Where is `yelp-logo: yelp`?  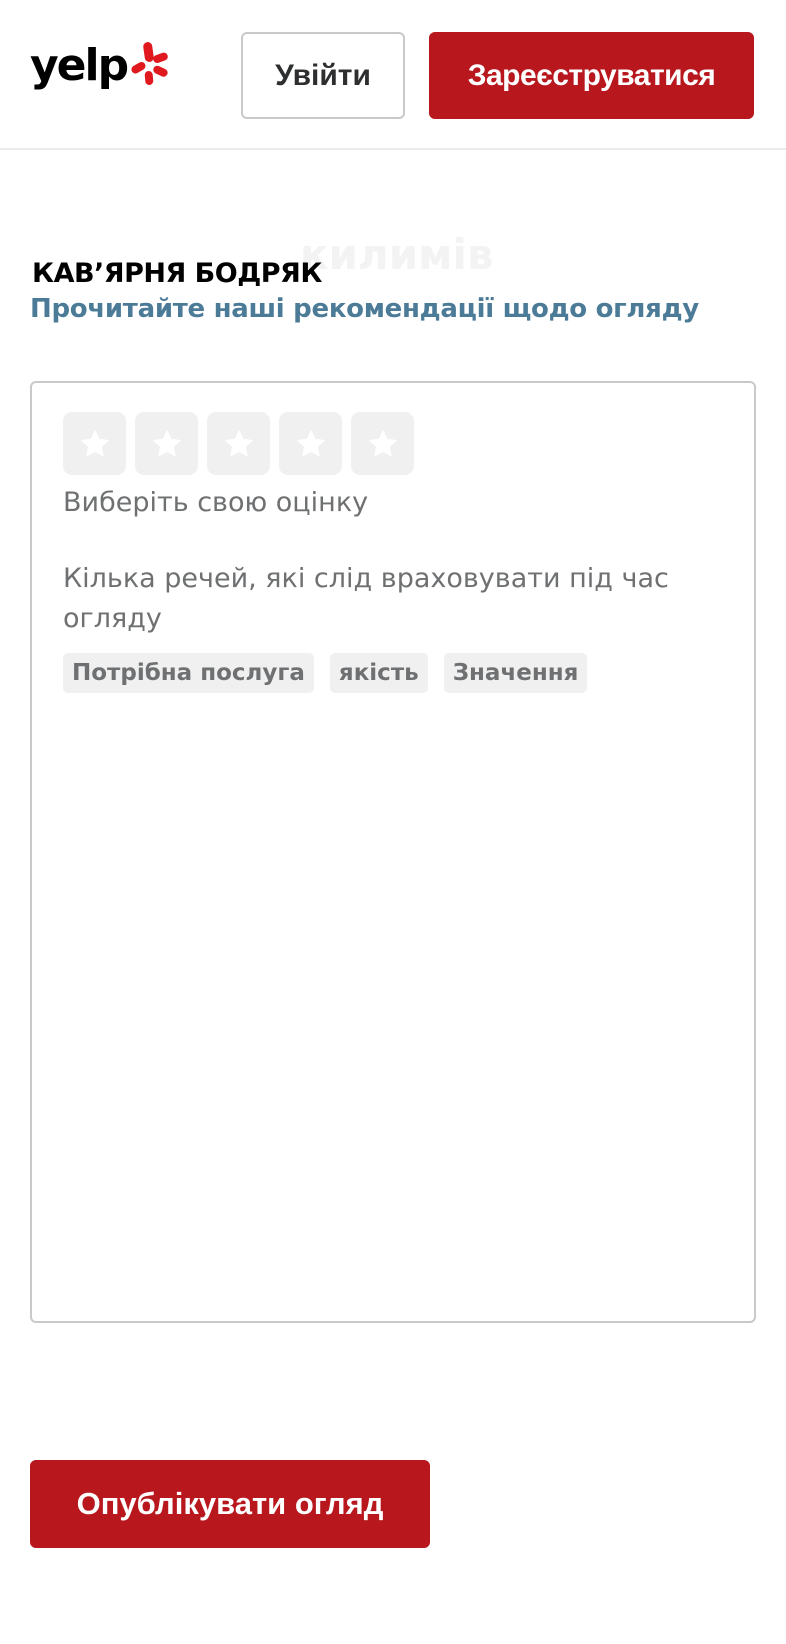
yelp-logo: yelp is located at coordinates (99, 65).